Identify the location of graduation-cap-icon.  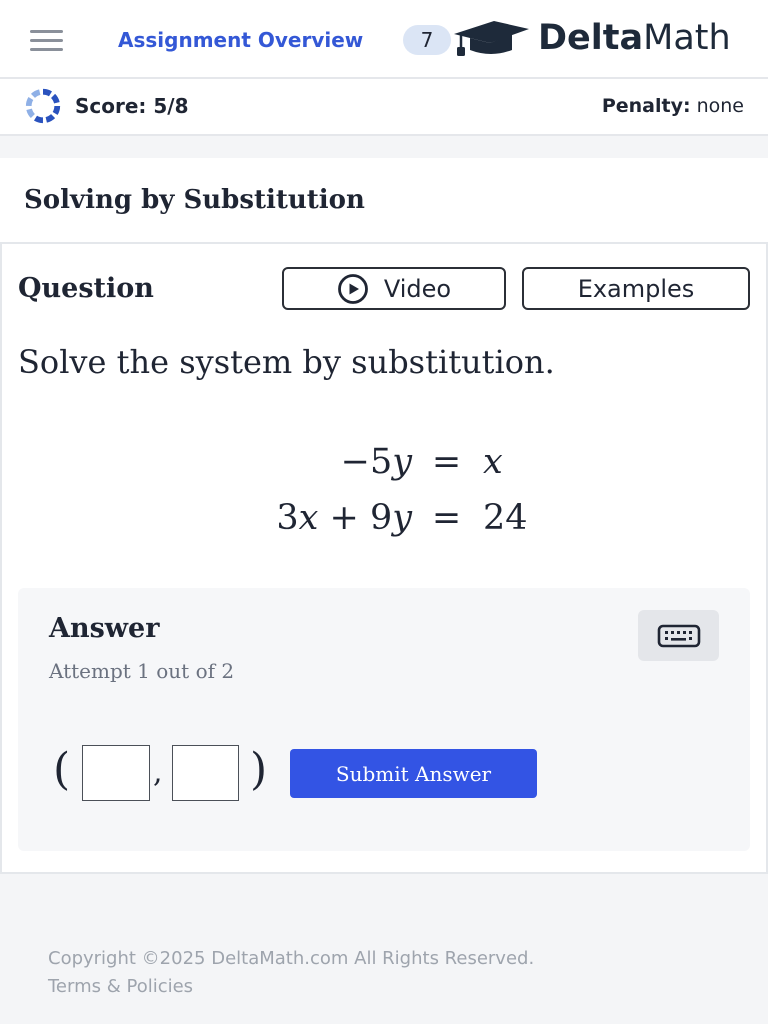
(491, 38).